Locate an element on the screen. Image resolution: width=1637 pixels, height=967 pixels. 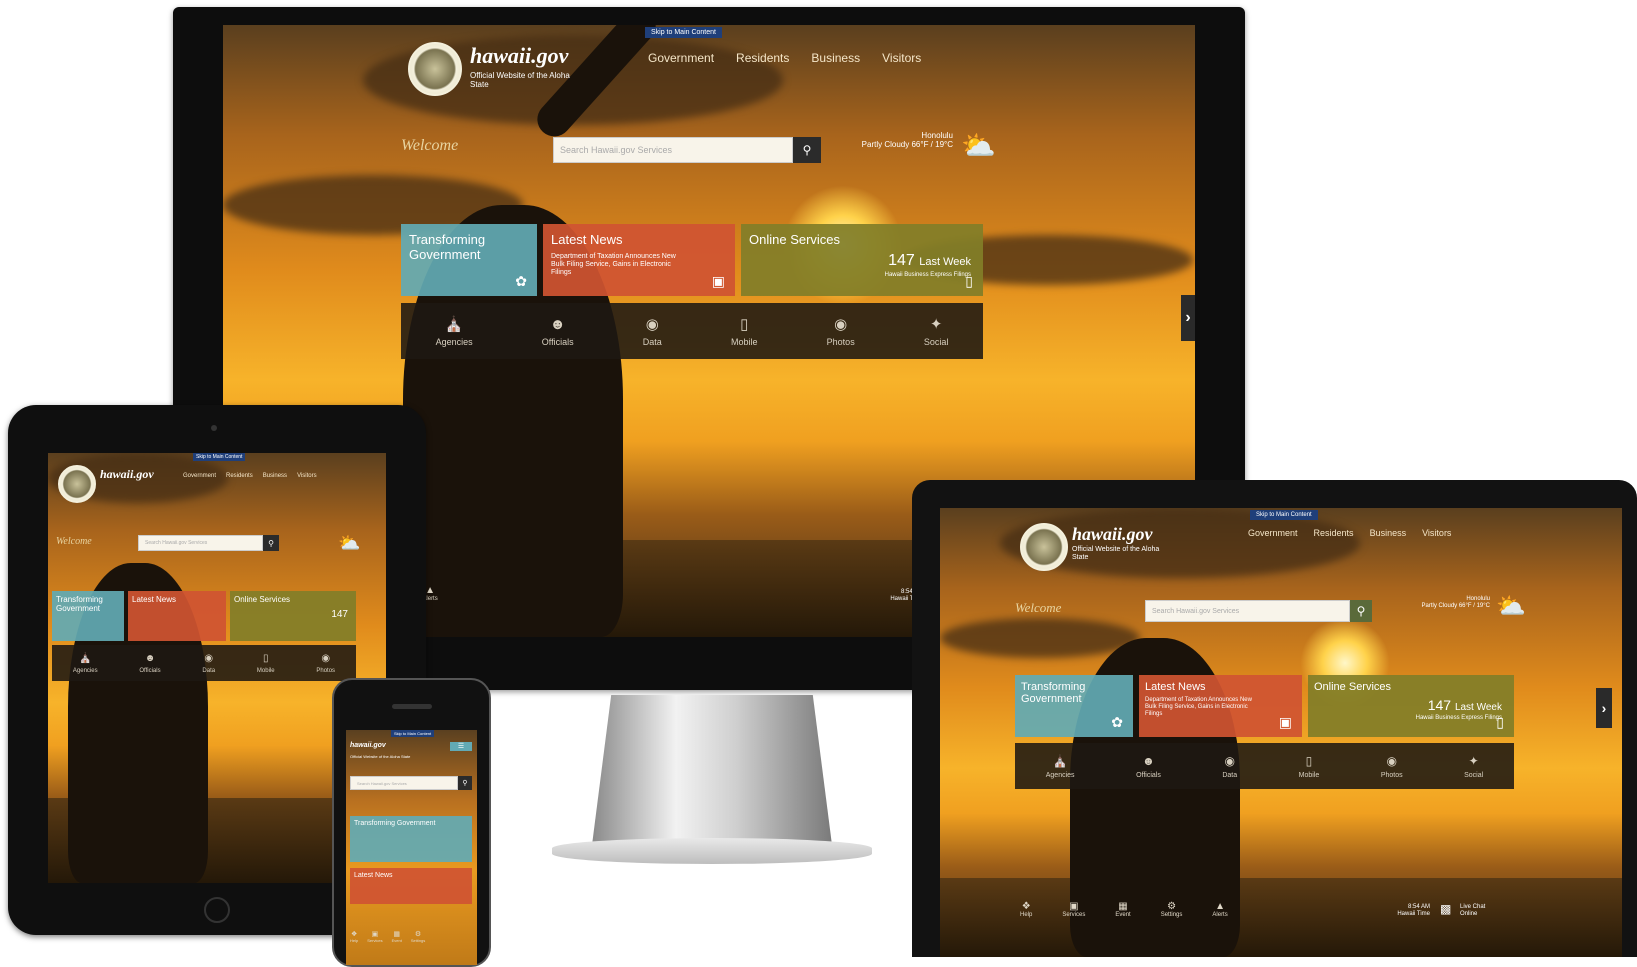
iconbar-label: Mobile is located at coordinates (265, 670).